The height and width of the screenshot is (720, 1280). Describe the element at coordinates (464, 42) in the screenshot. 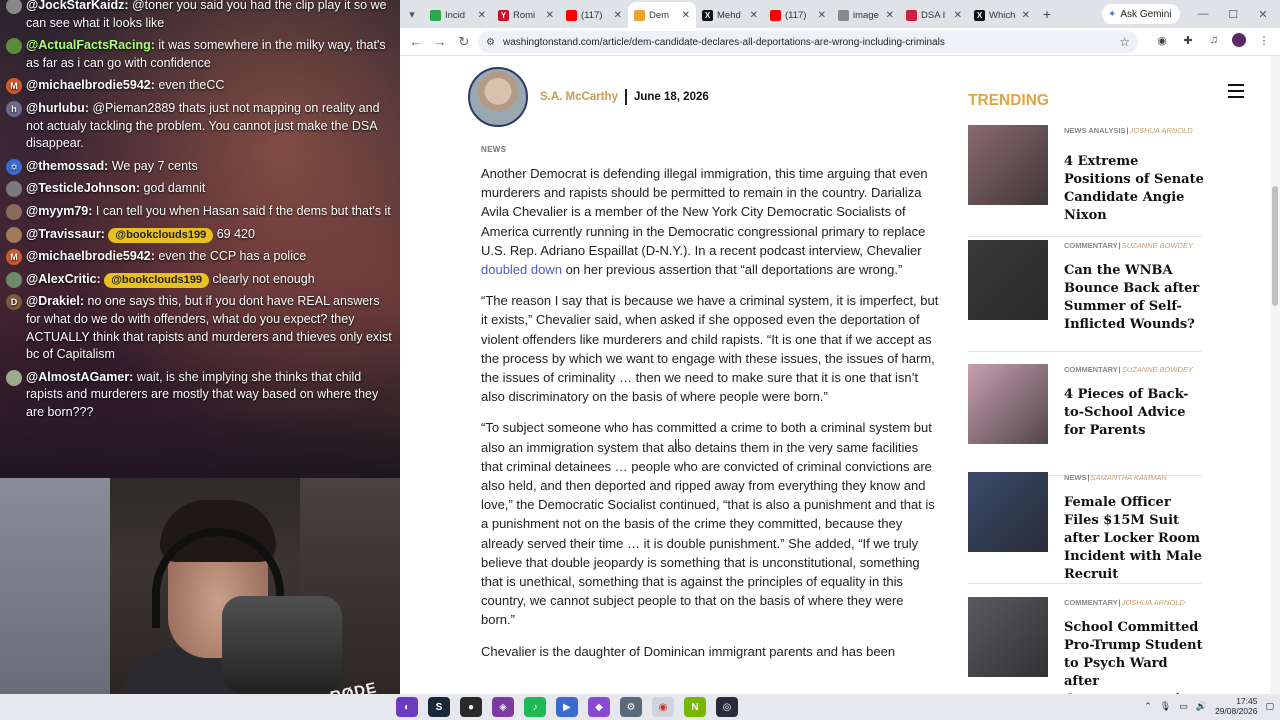

I see `reload-icon: ↻` at that location.